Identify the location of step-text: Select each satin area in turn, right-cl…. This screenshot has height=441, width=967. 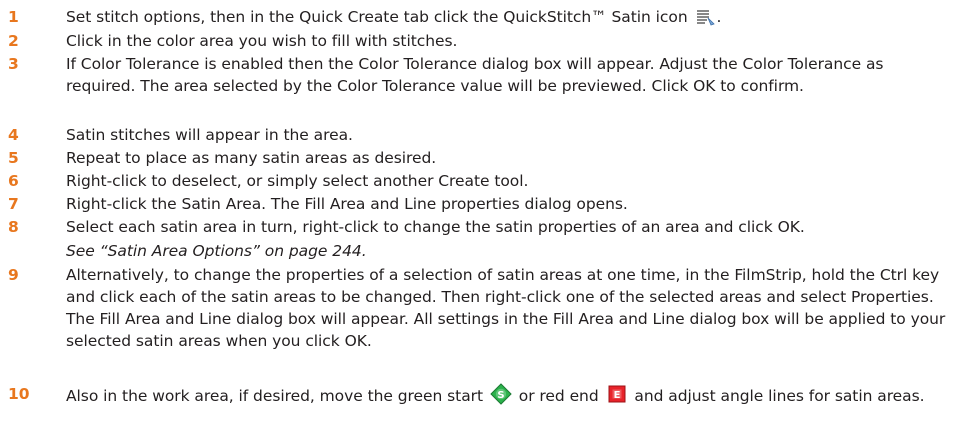
(510, 239).